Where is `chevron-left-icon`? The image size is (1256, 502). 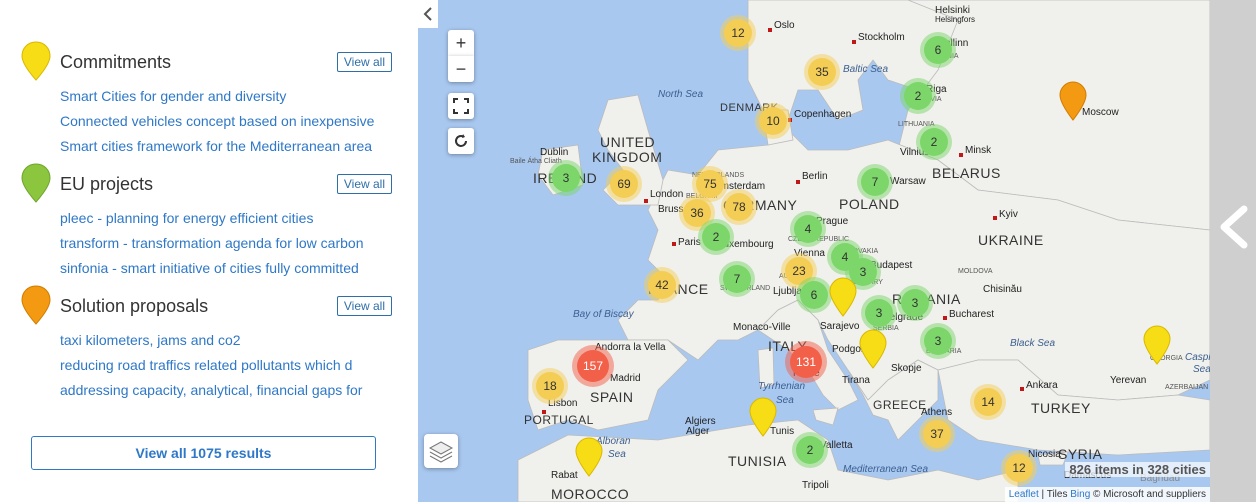
chevron-left-icon is located at coordinates (427, 14).